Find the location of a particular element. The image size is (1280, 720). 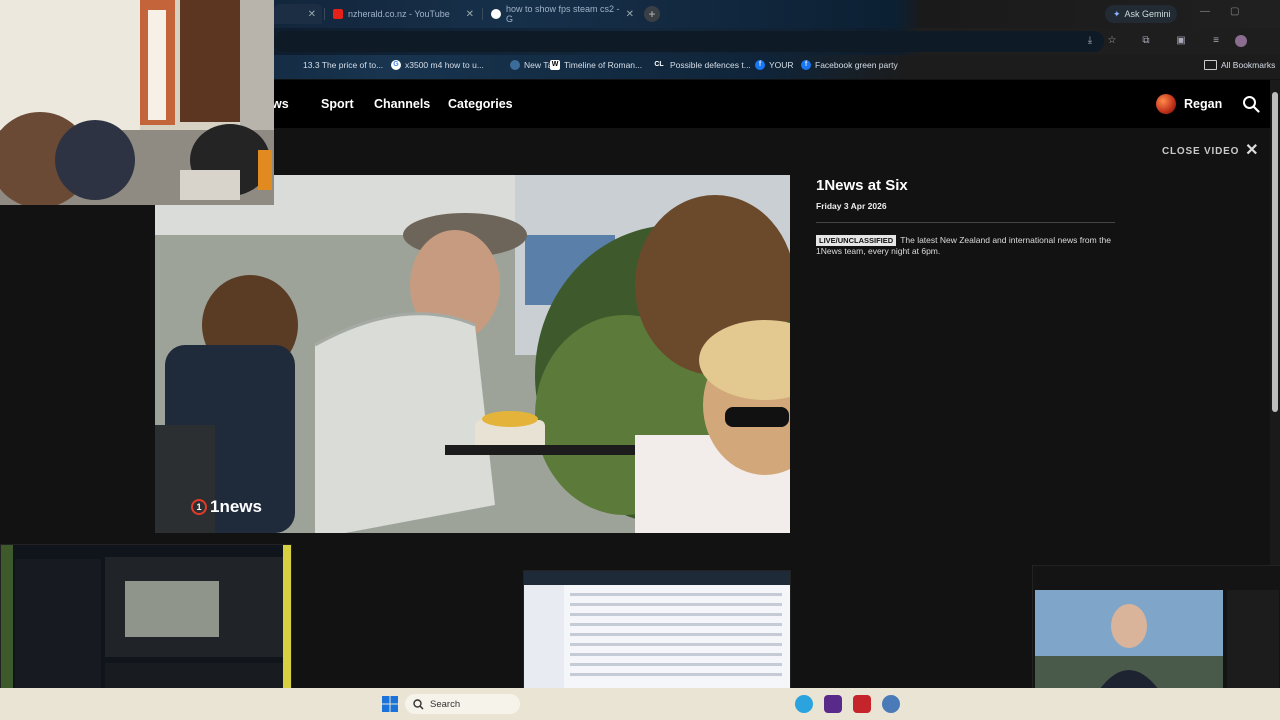

google-icon: G is located at coordinates (396, 65).